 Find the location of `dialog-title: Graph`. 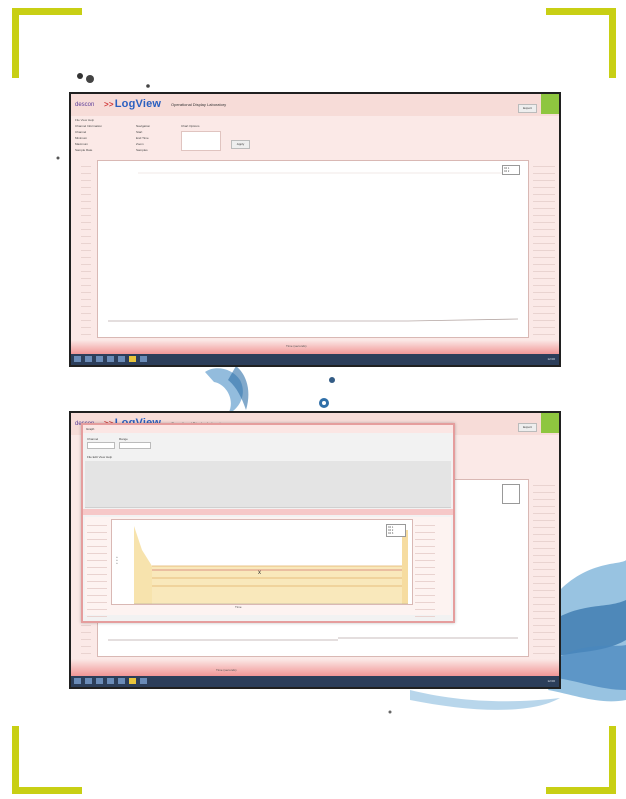

dialog-title: Graph is located at coordinates (268, 429).